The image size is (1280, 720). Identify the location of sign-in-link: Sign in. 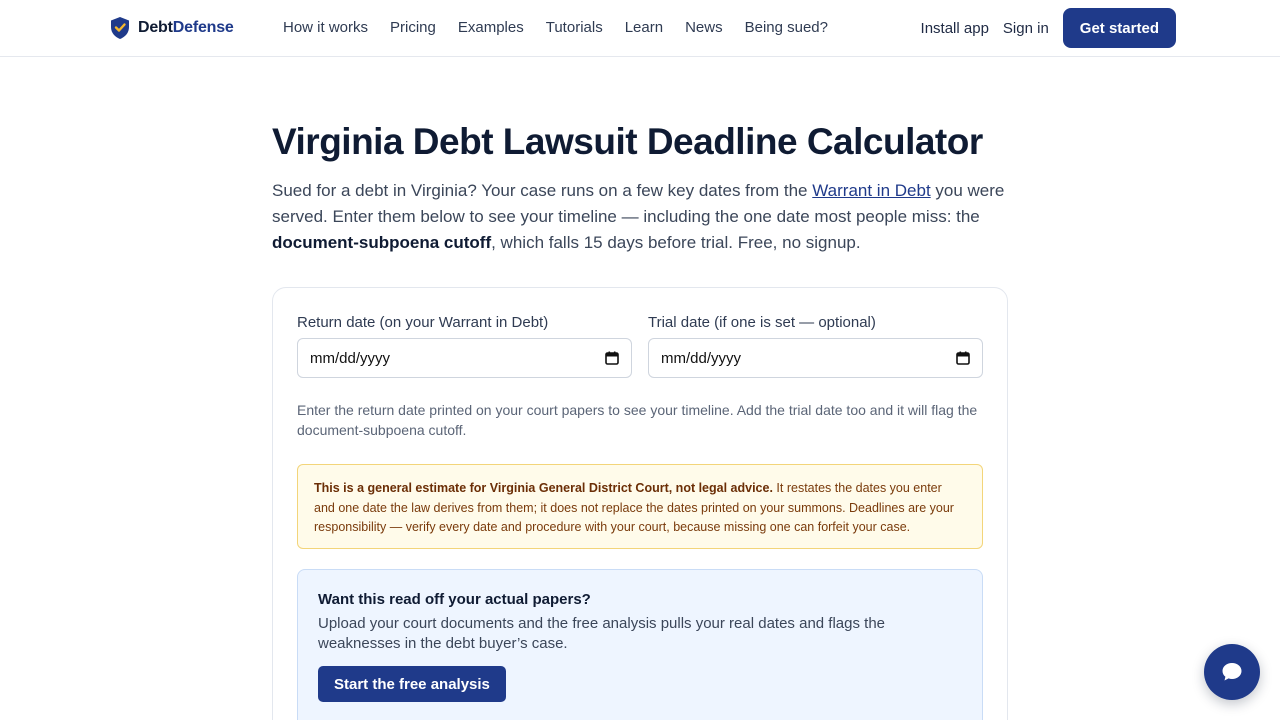
(1026, 28).